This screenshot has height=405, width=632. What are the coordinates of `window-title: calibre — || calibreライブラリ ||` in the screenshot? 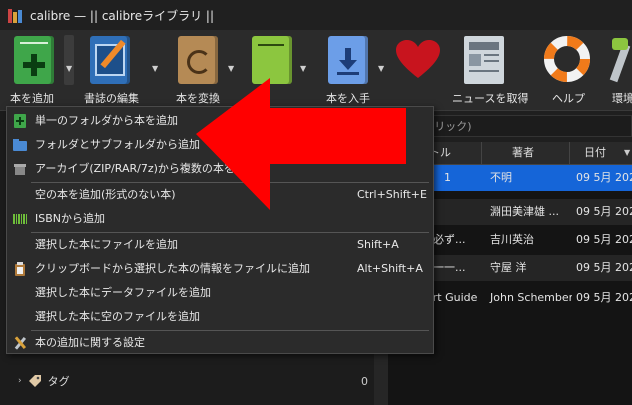 It's located at (122, 15).